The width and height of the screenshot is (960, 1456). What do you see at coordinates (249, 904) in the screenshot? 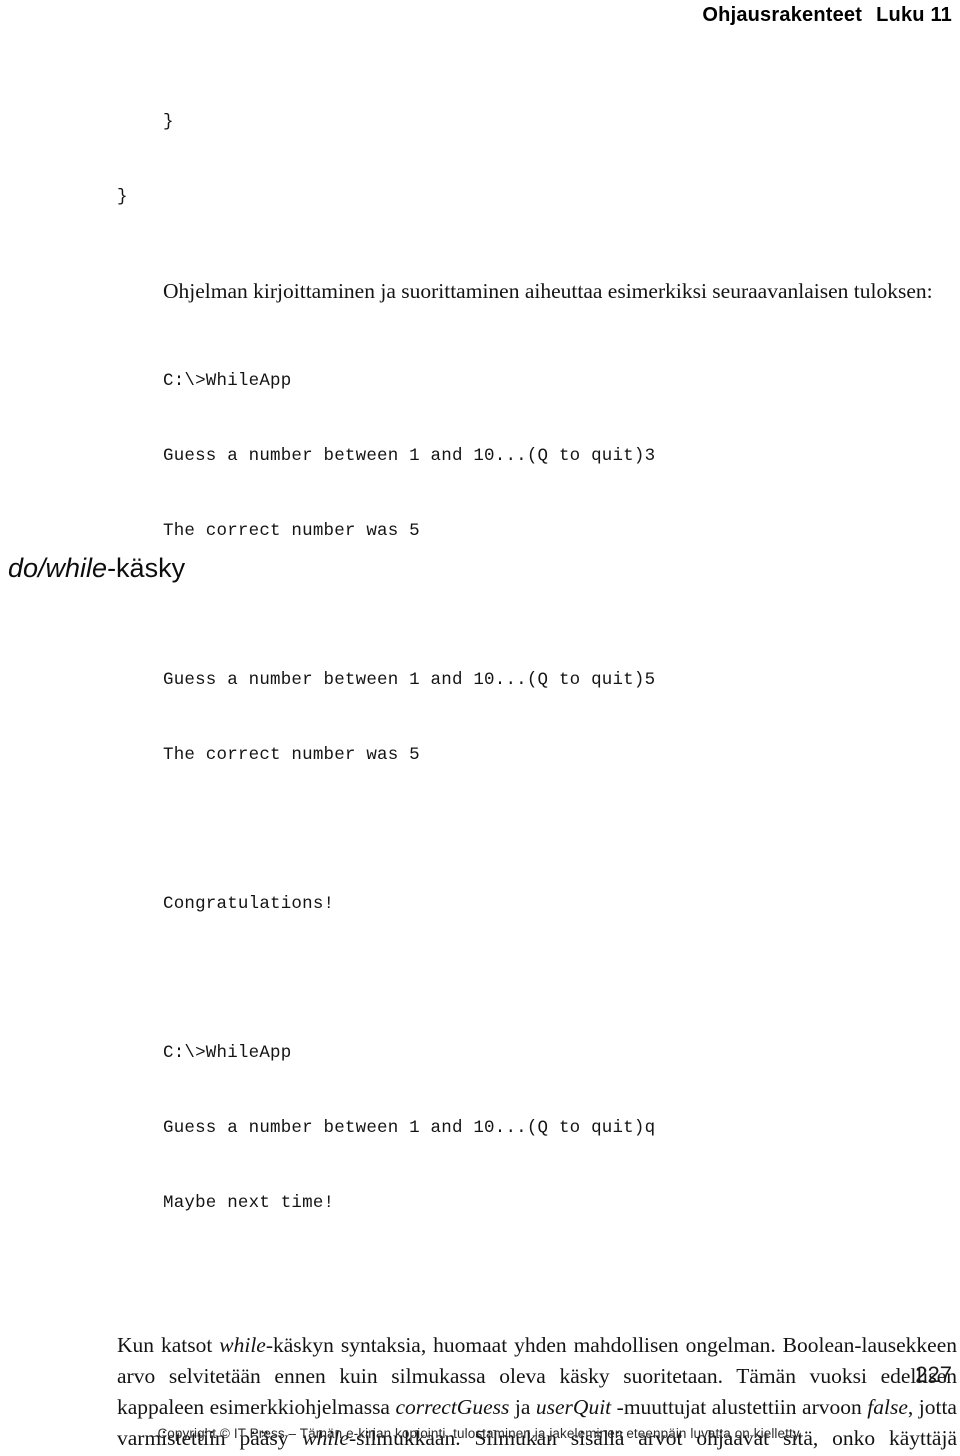
I see `console-line: Congratulations!` at bounding box center [249, 904].